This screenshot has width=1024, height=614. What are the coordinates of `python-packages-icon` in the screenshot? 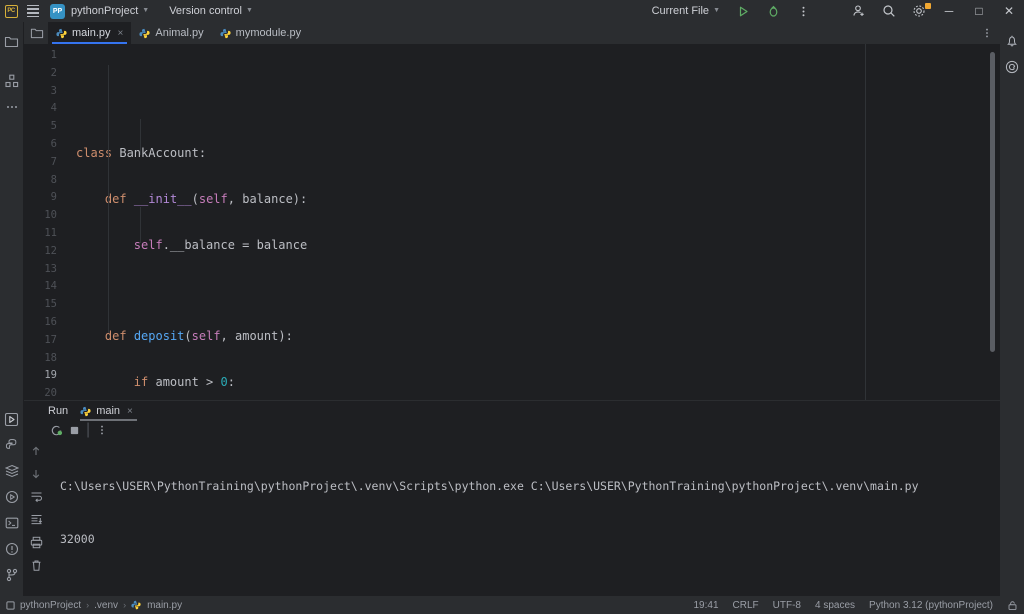 It's located at (12, 445).